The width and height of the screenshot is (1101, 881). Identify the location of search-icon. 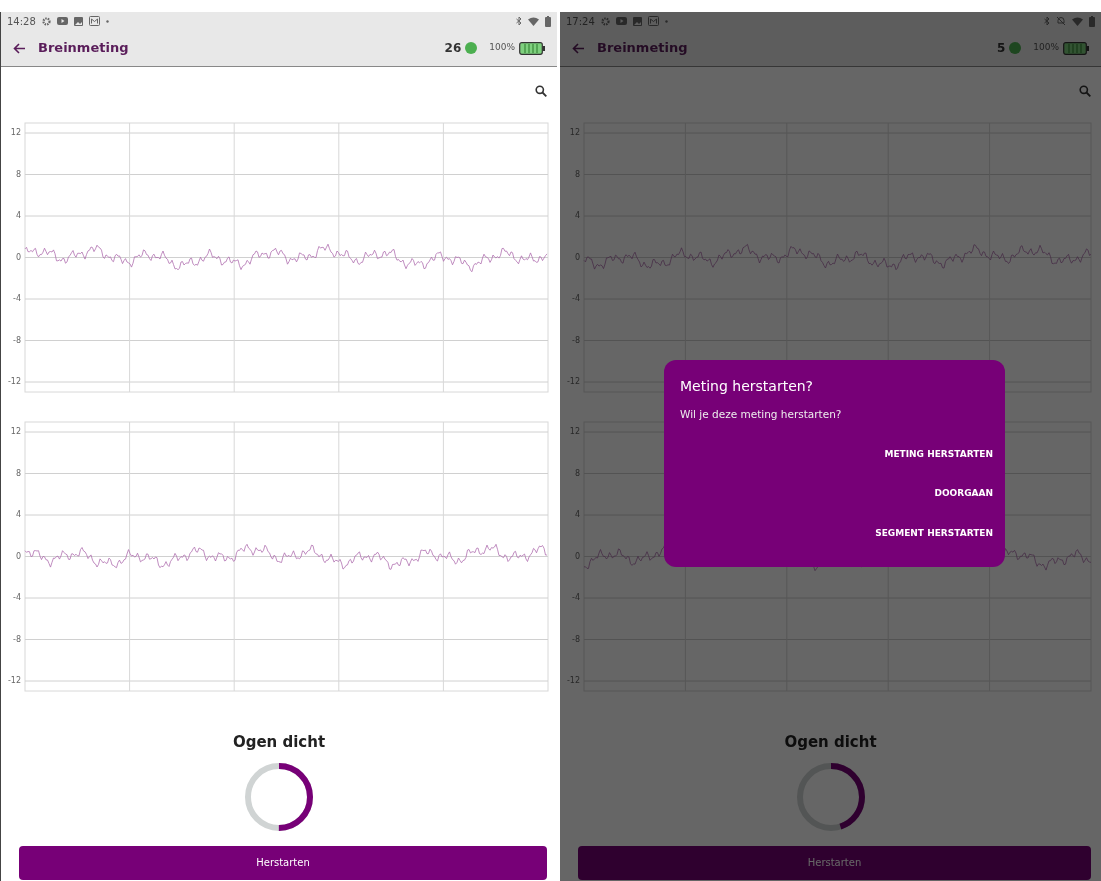
(541, 91).